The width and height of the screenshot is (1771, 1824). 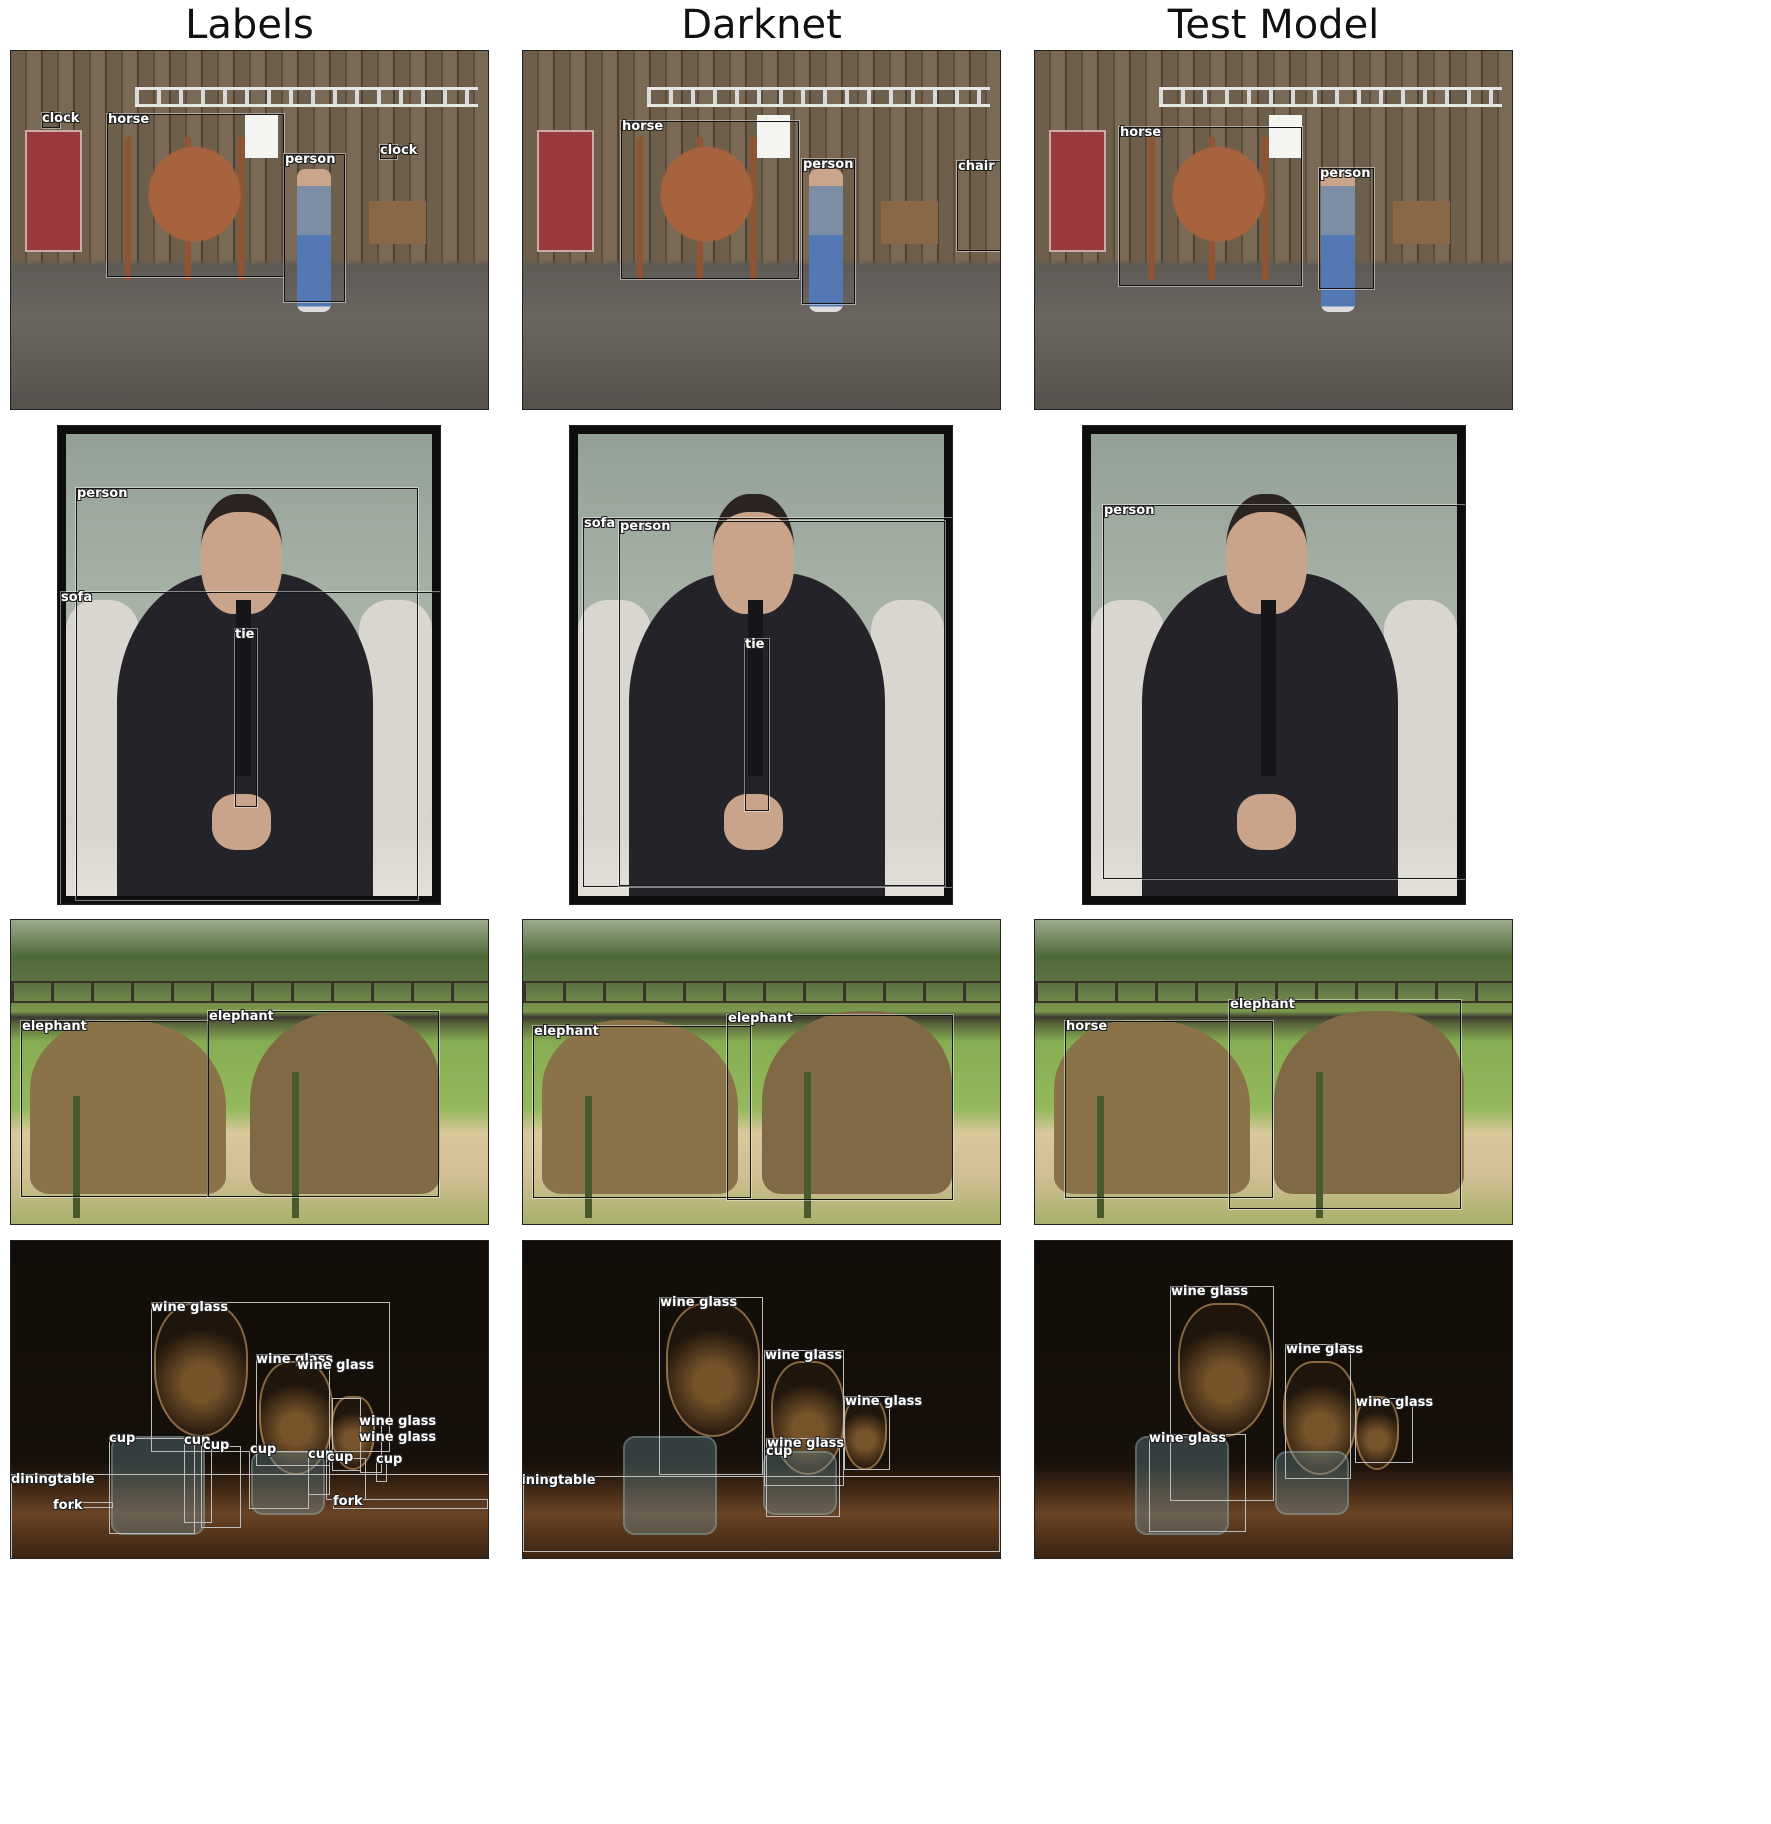 I want to click on barn-panel-darknet: horse person chair, so click(x=761, y=230).